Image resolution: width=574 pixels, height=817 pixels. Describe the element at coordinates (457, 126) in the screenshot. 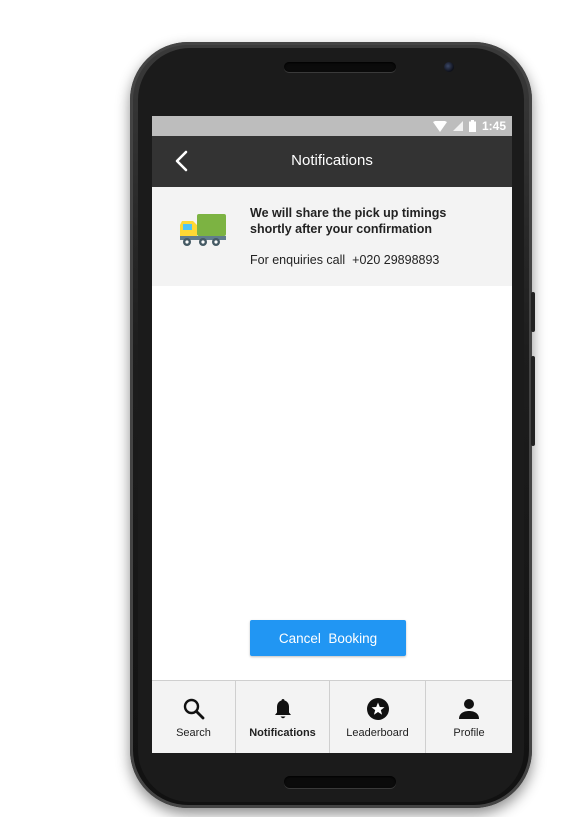

I see `signal-icon` at that location.